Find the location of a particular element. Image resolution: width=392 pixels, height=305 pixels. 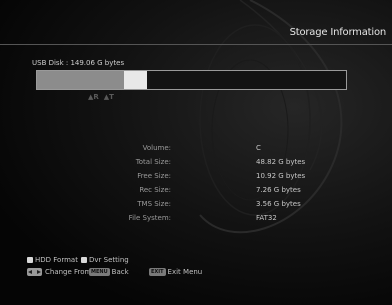

exit-menu-label: Exit Menu is located at coordinates (185, 272).